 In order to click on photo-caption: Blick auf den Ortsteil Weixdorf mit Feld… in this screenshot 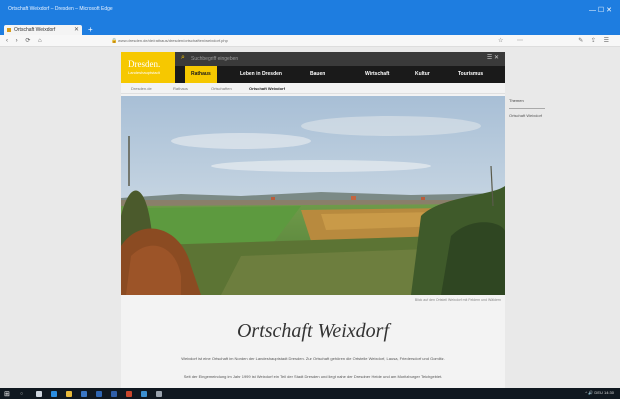, I will do `click(457, 300)`.